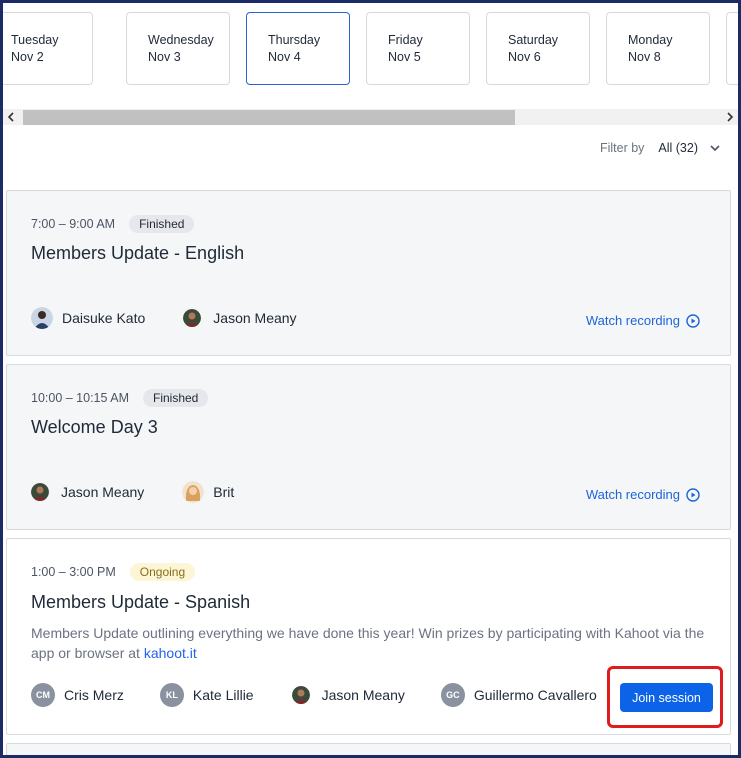 The image size is (741, 758). I want to click on join-session-highlight: Join session, so click(665, 697).